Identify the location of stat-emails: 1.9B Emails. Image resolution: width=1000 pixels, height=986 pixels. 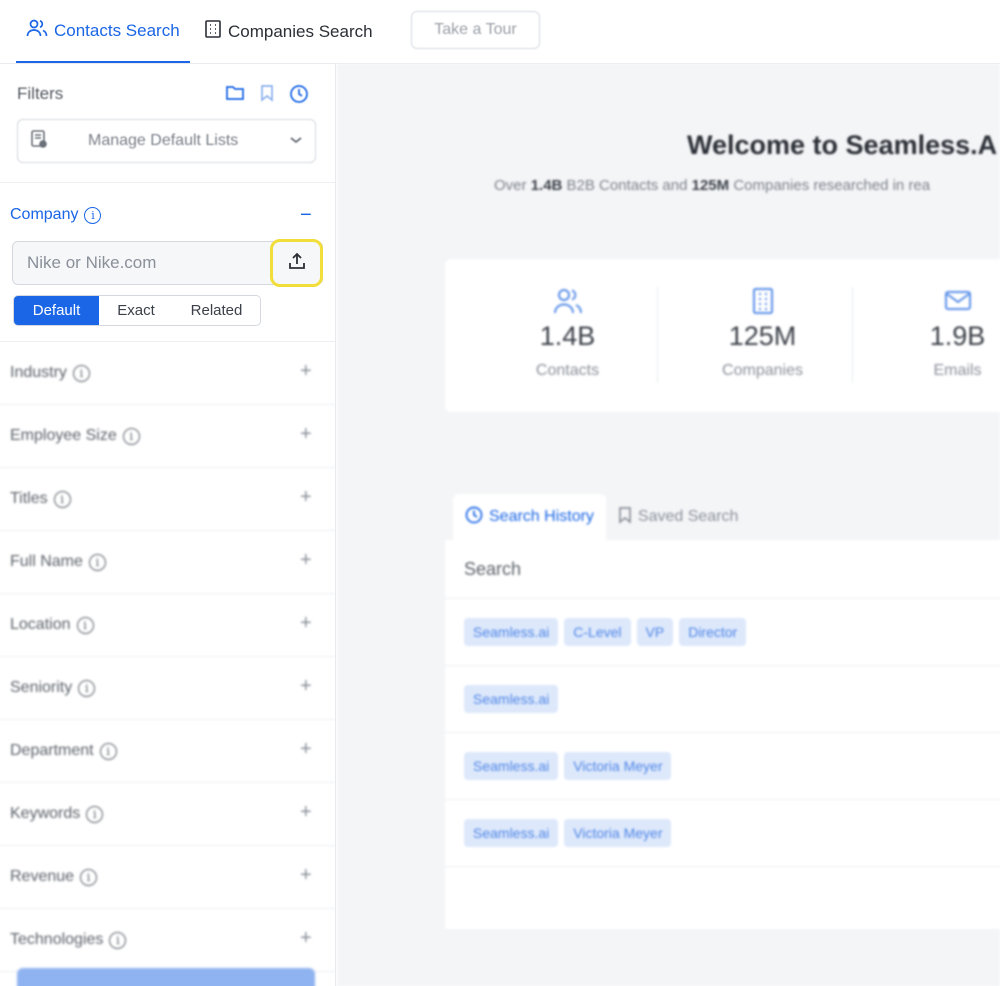
(930, 333).